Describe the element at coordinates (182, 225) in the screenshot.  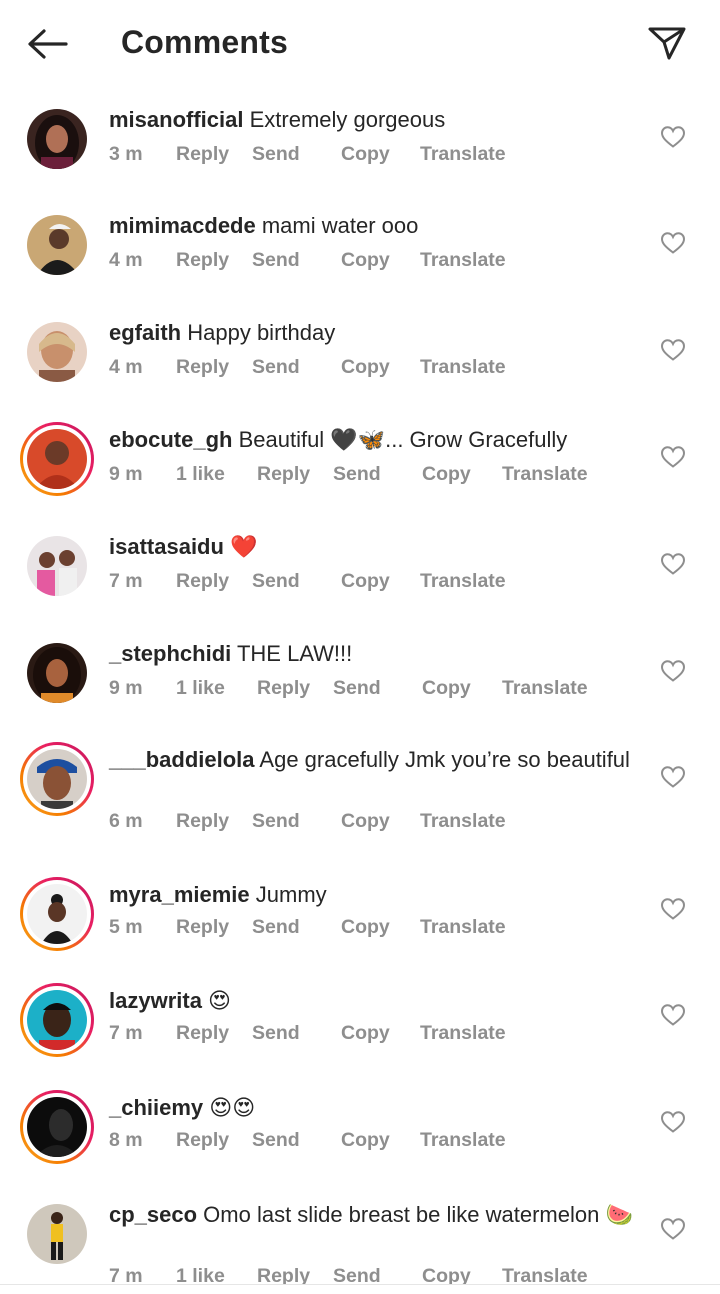
I see `comment-username: mimimacdede` at that location.